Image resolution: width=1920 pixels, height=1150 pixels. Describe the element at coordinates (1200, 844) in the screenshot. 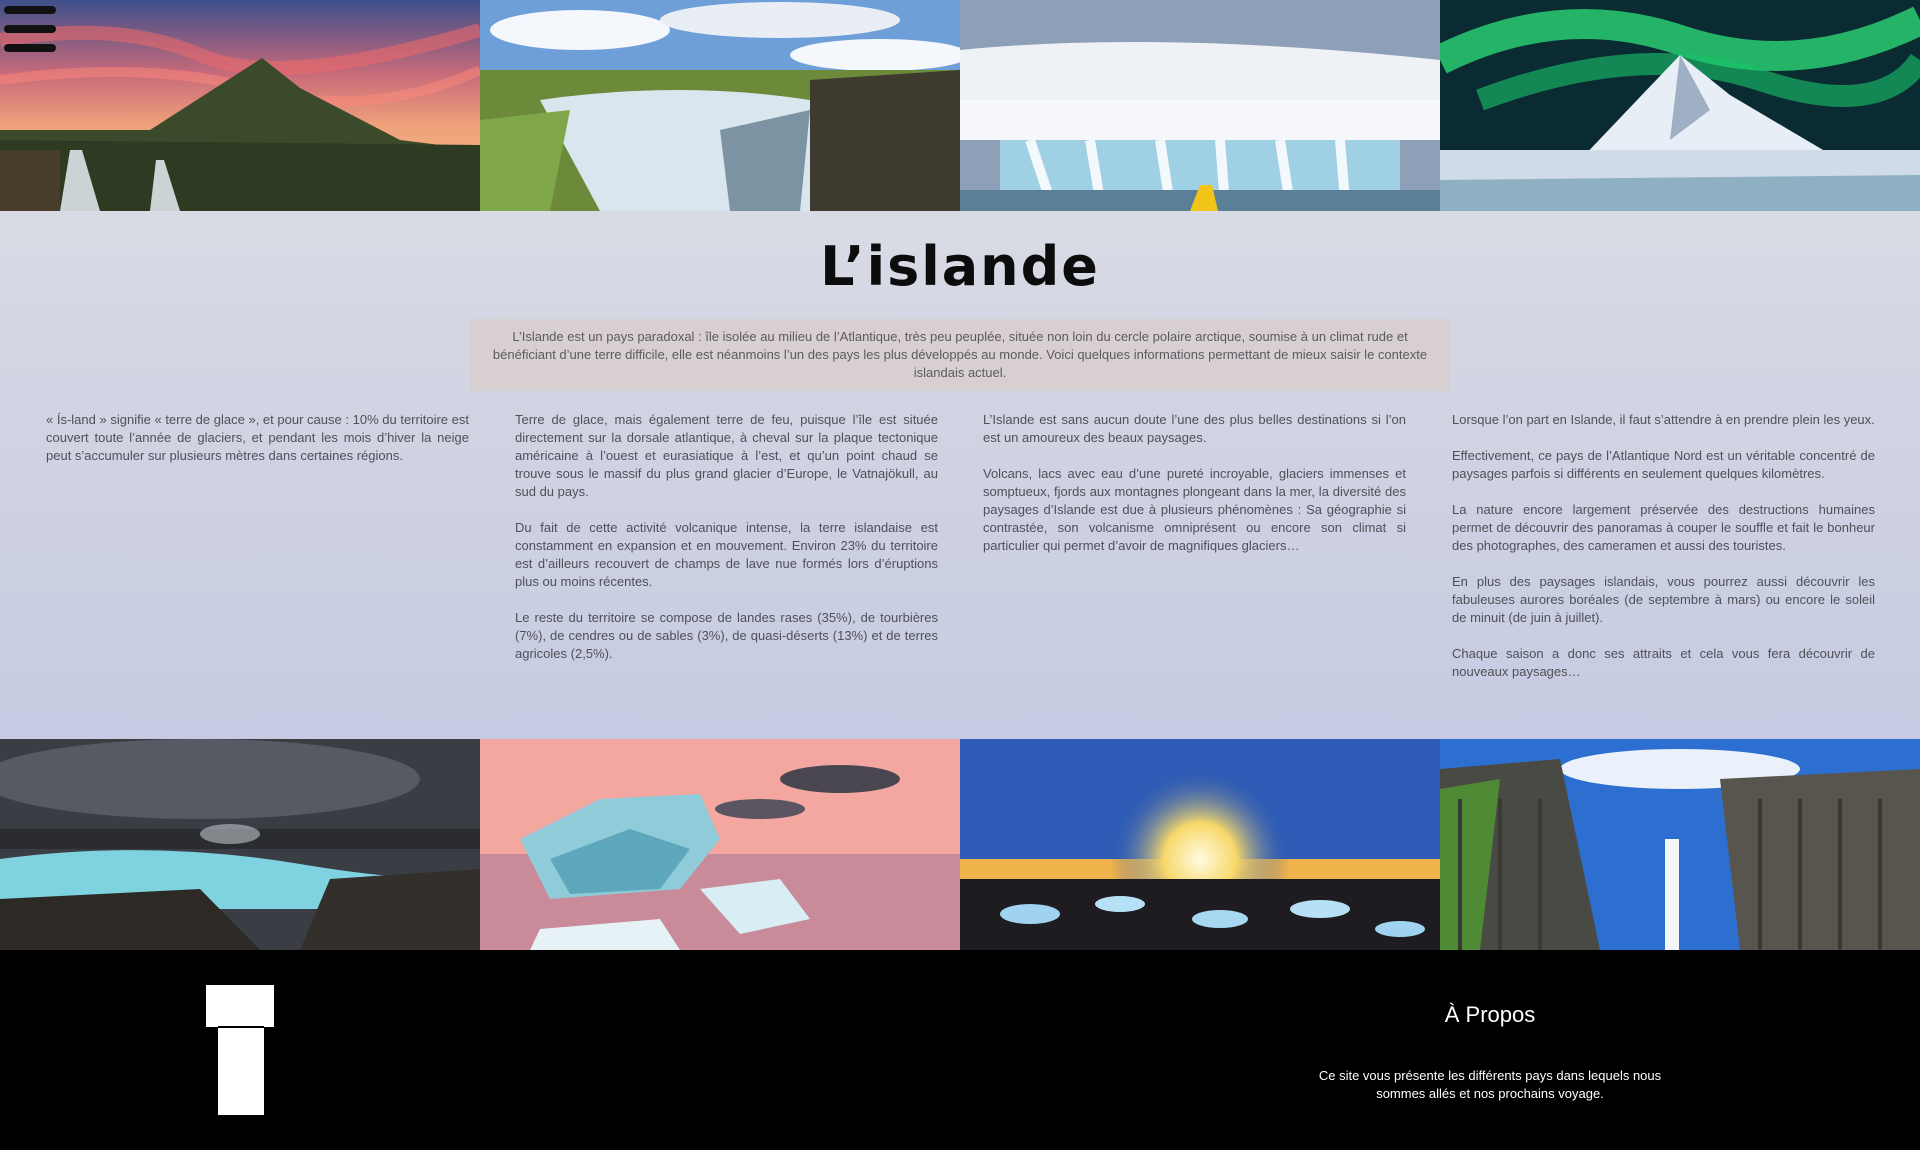

I see `black-beach-sunrise-photo` at that location.